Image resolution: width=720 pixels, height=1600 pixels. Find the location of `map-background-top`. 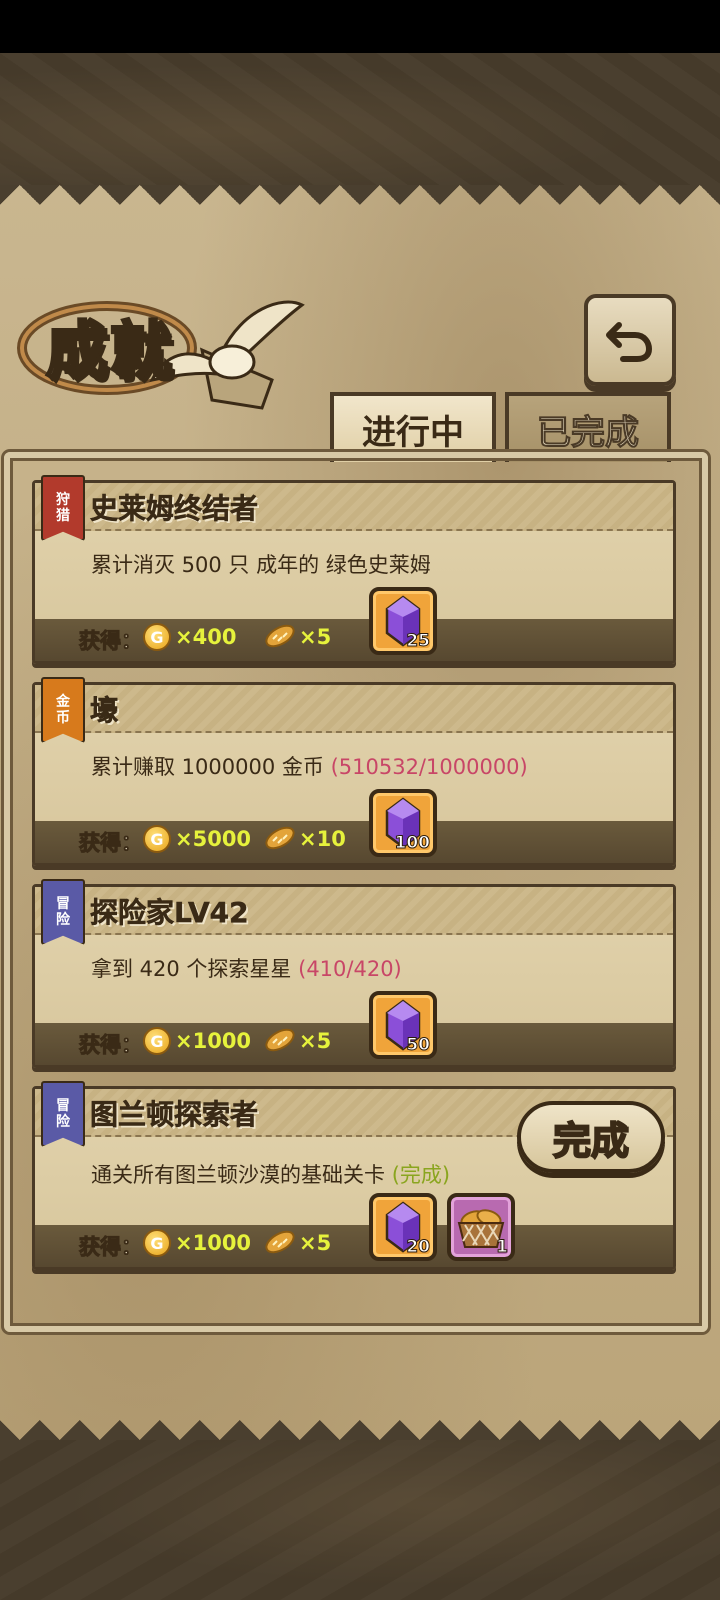

map-background-top is located at coordinates (360, 119).